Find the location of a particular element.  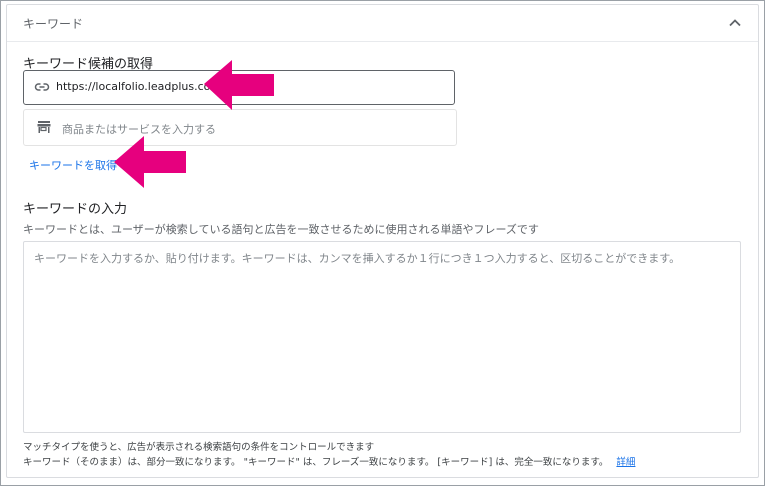

match-type-note: マッチタイプを使うと、広告が表示される検索語句の条件をコントロールできます is located at coordinates (199, 447).